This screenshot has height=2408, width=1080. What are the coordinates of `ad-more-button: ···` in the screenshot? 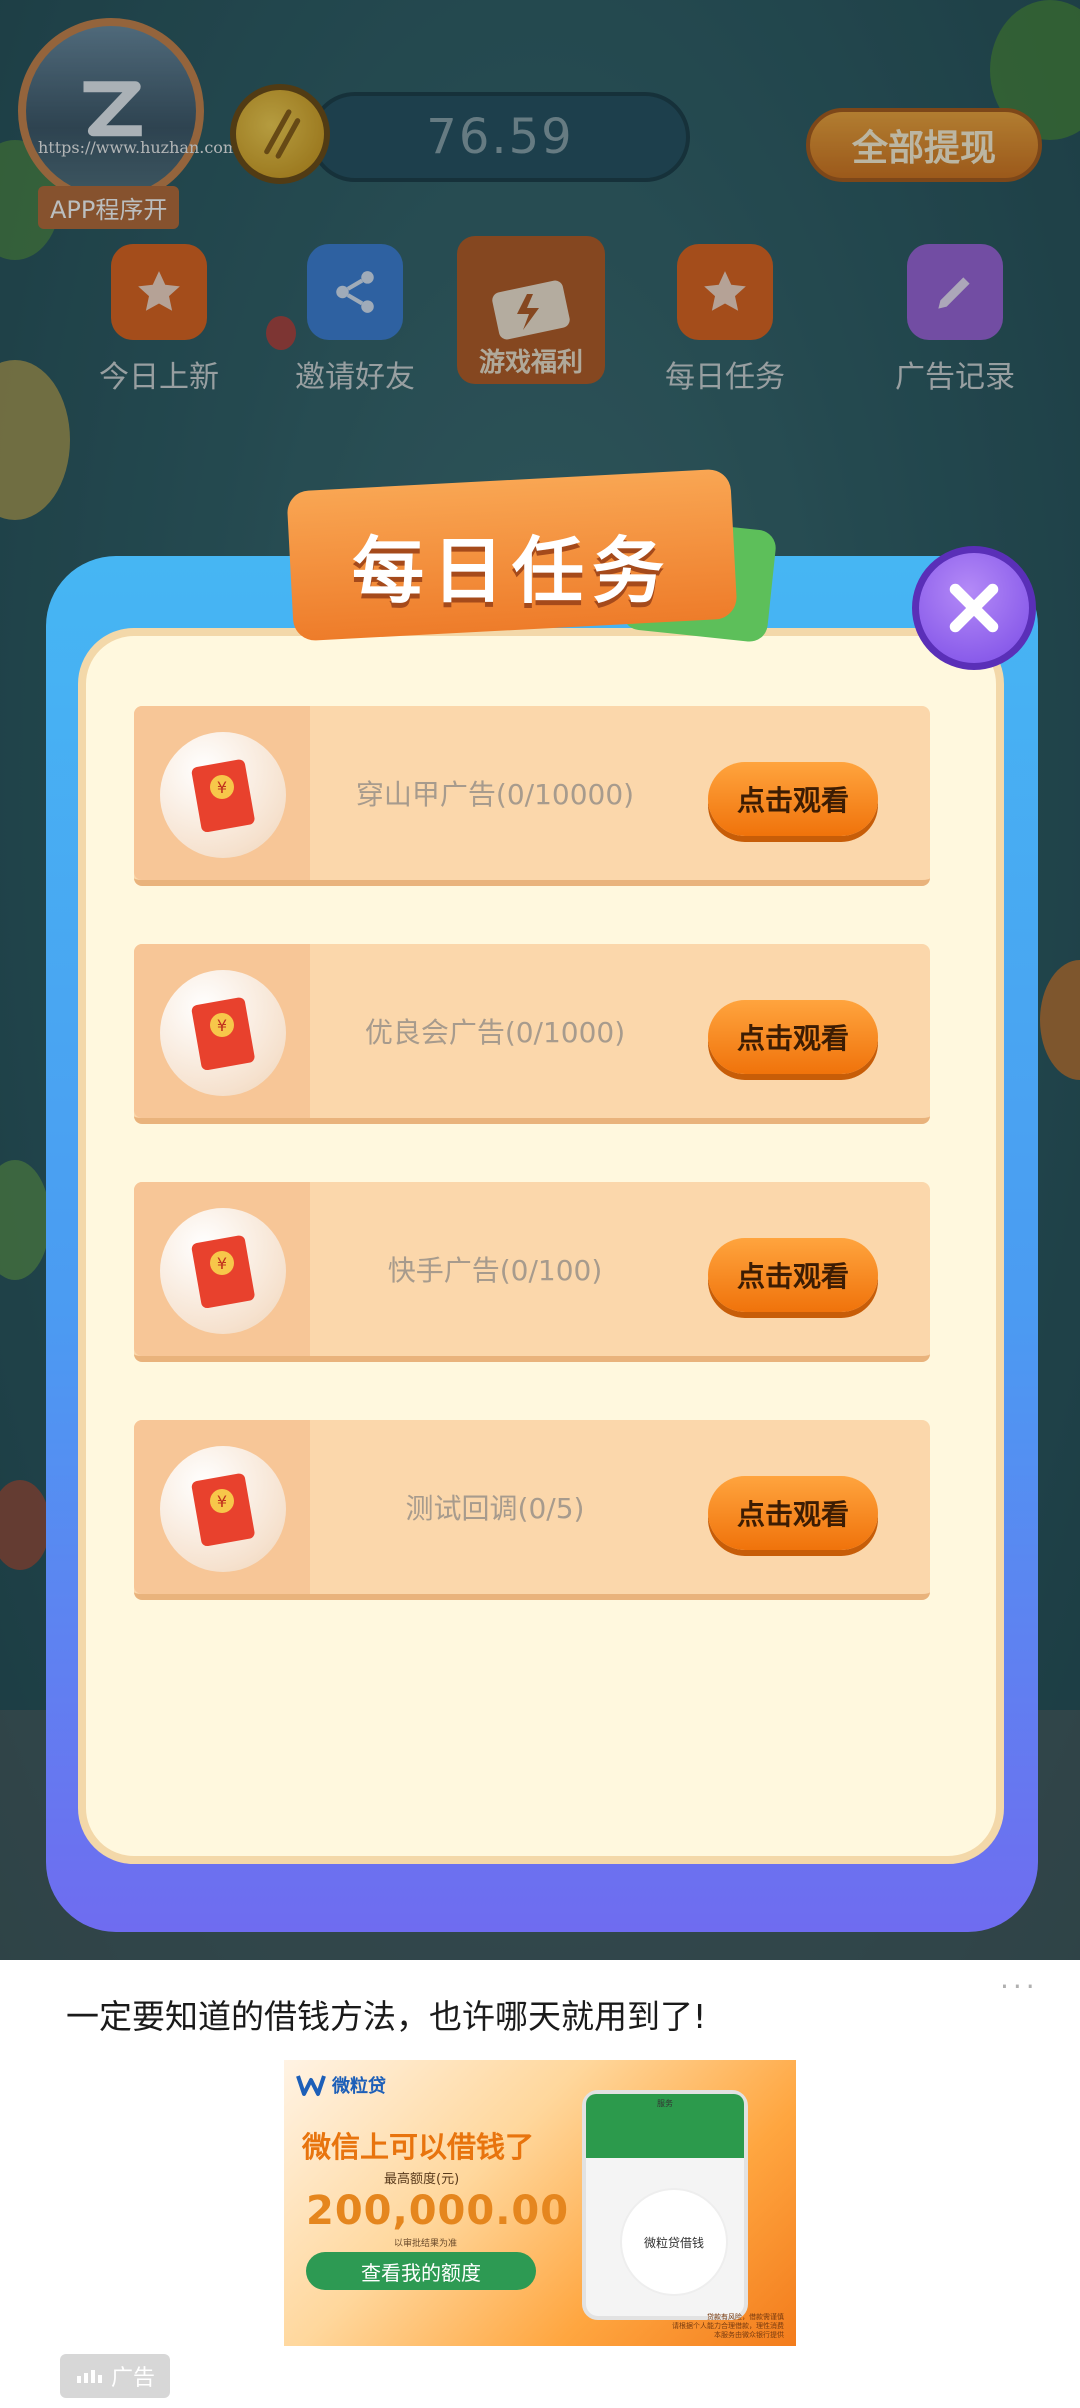 It's located at (1019, 1986).